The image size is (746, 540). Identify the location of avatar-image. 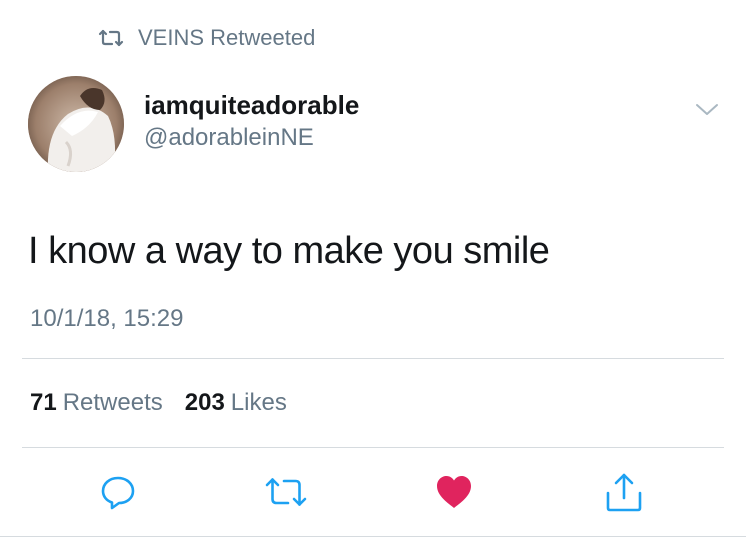
(76, 124).